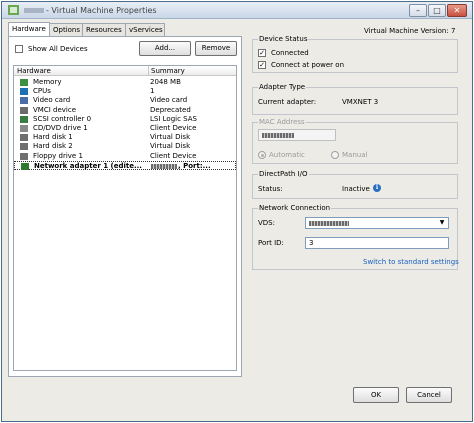  I want to click on vds-dropdown: ▼, so click(377, 223).